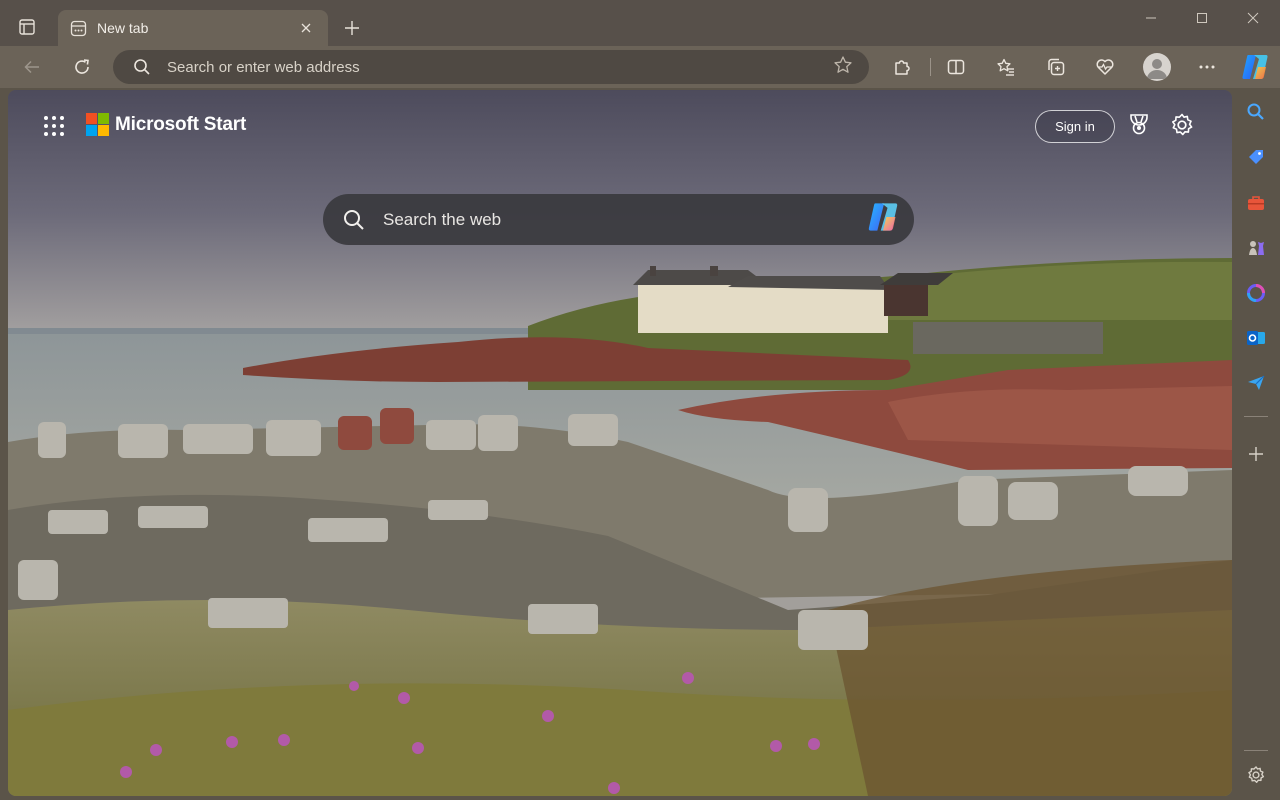  I want to click on app-grid-icon, so click(54, 126).